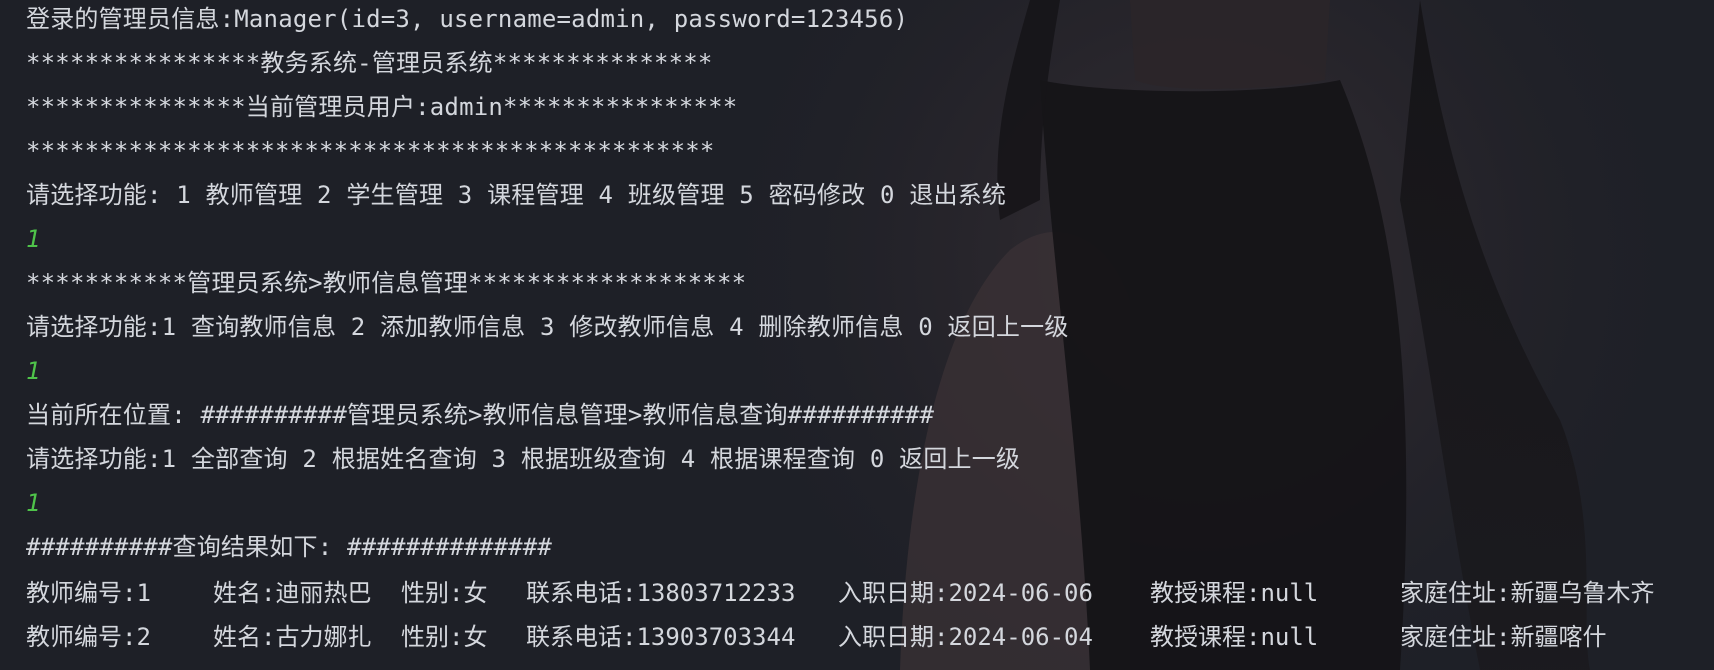 The width and height of the screenshot is (1714, 670). I want to click on teacher-hire-date: 入职日期:2024-06-04, so click(965, 637).